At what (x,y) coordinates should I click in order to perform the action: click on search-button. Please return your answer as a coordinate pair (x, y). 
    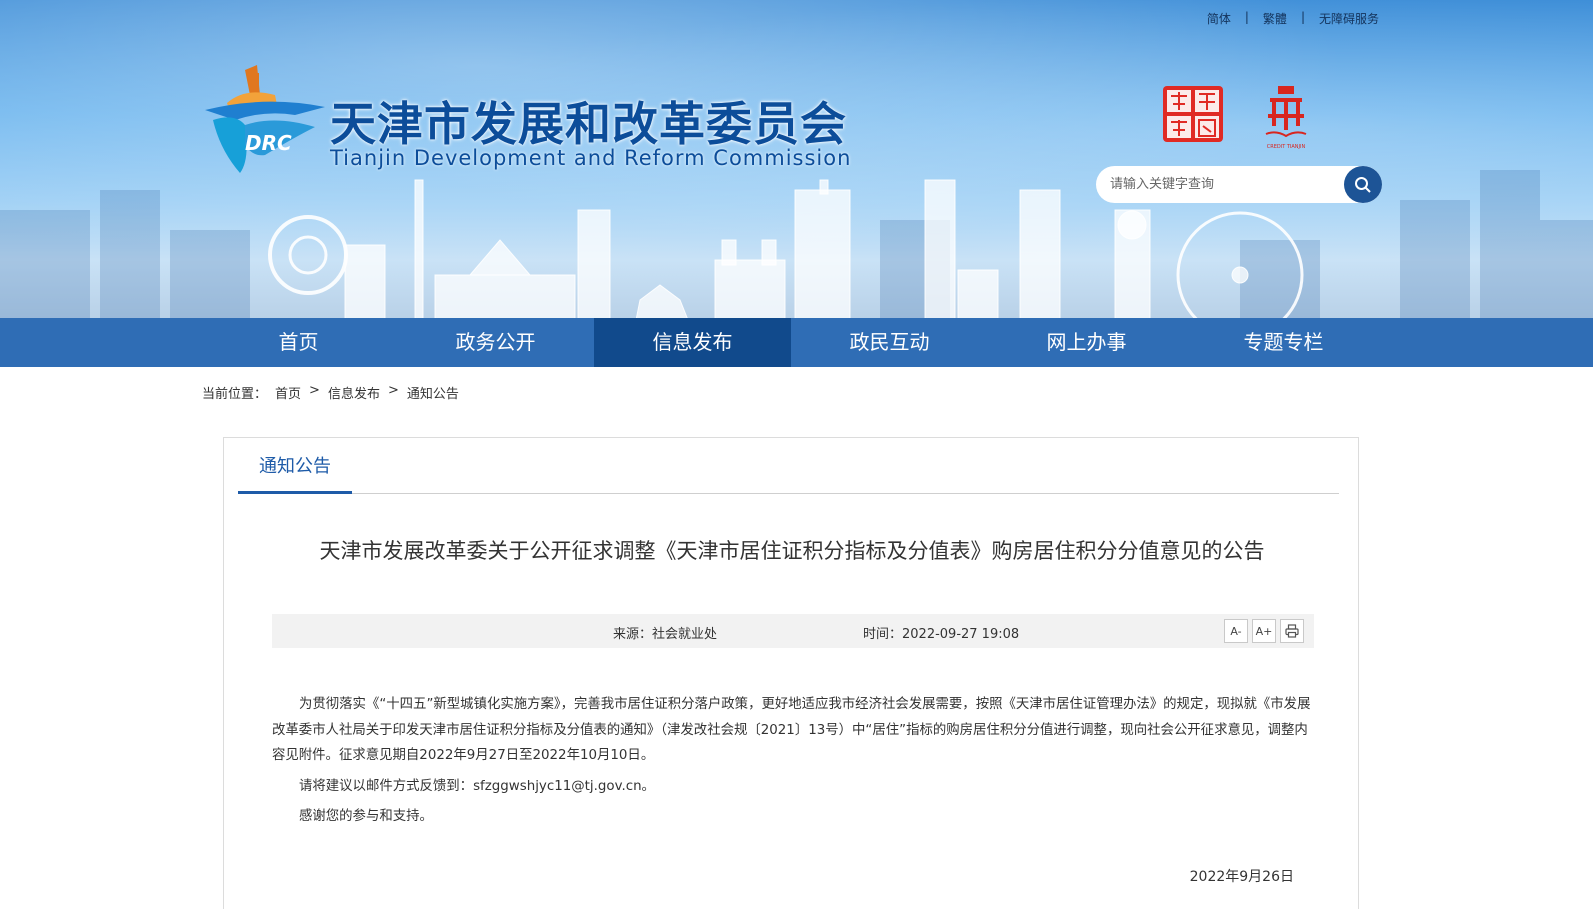
    Looking at the image, I should click on (1363, 184).